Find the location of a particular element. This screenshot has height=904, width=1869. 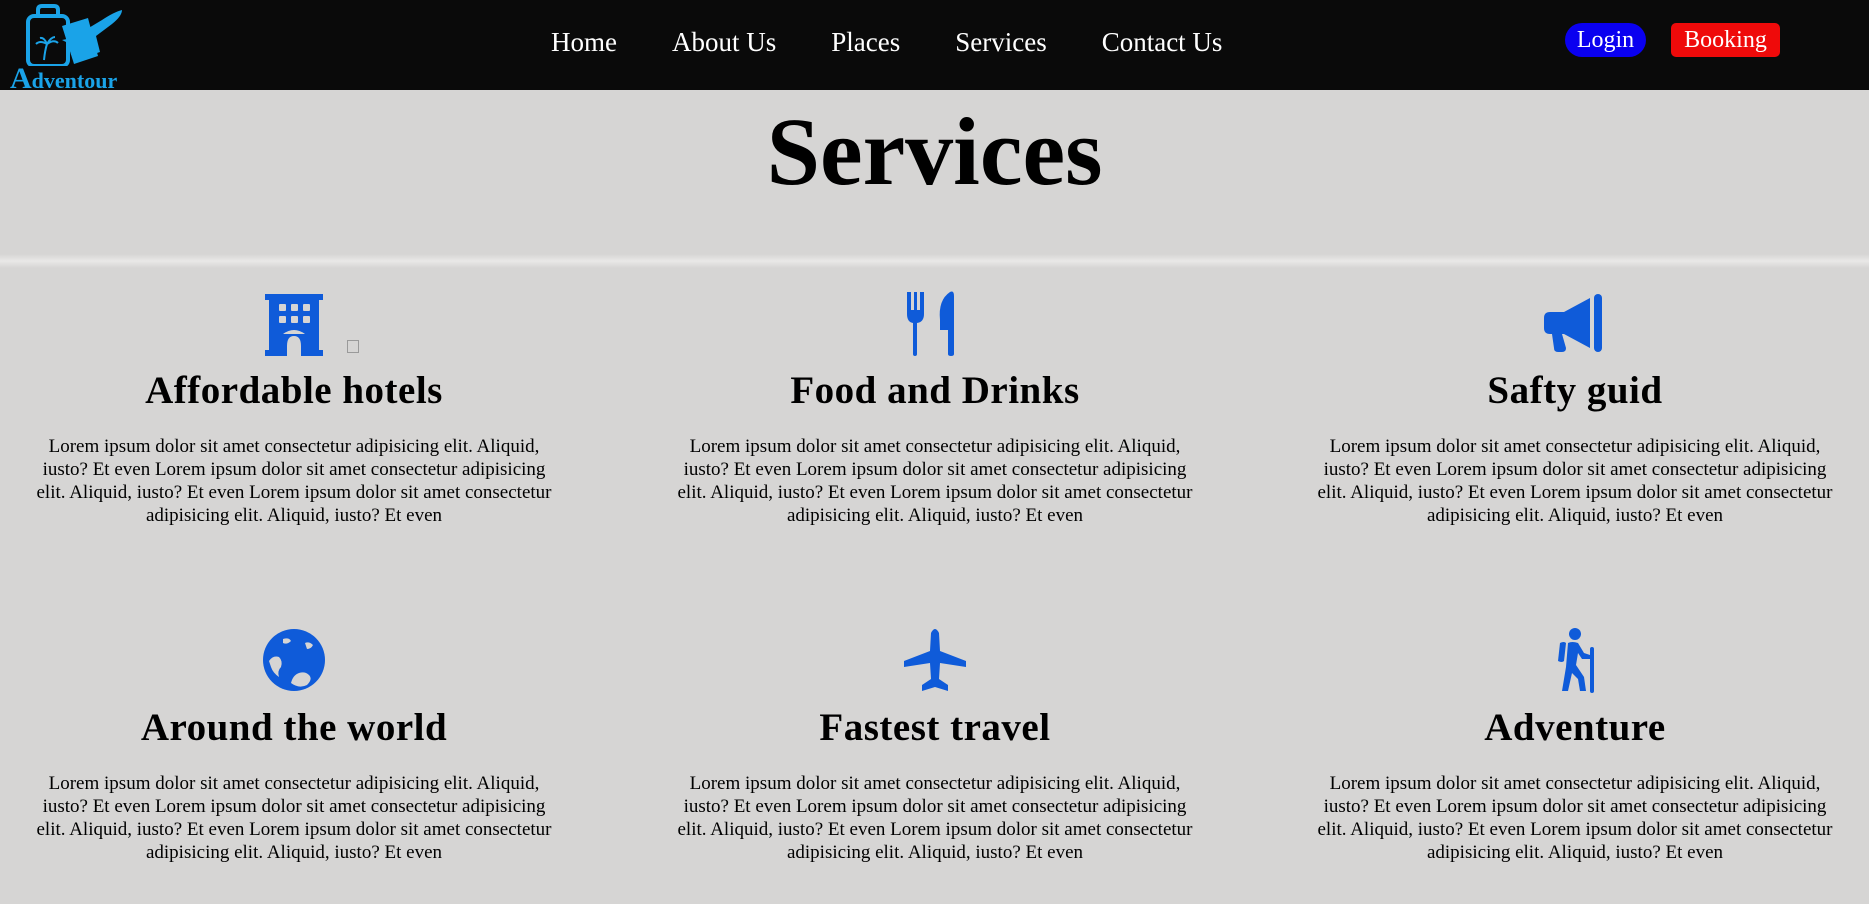

nav-link-services: Services is located at coordinates (1000, 42).